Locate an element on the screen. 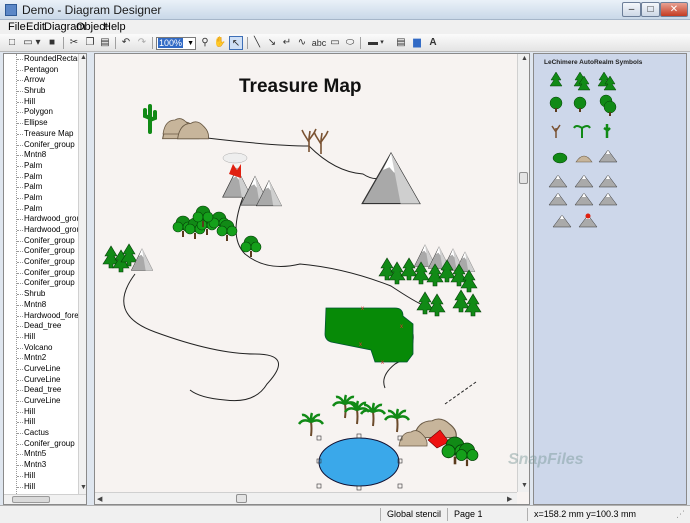 The width and height of the screenshot is (690, 523). tree-item: Mntn5 is located at coordinates (42, 454).